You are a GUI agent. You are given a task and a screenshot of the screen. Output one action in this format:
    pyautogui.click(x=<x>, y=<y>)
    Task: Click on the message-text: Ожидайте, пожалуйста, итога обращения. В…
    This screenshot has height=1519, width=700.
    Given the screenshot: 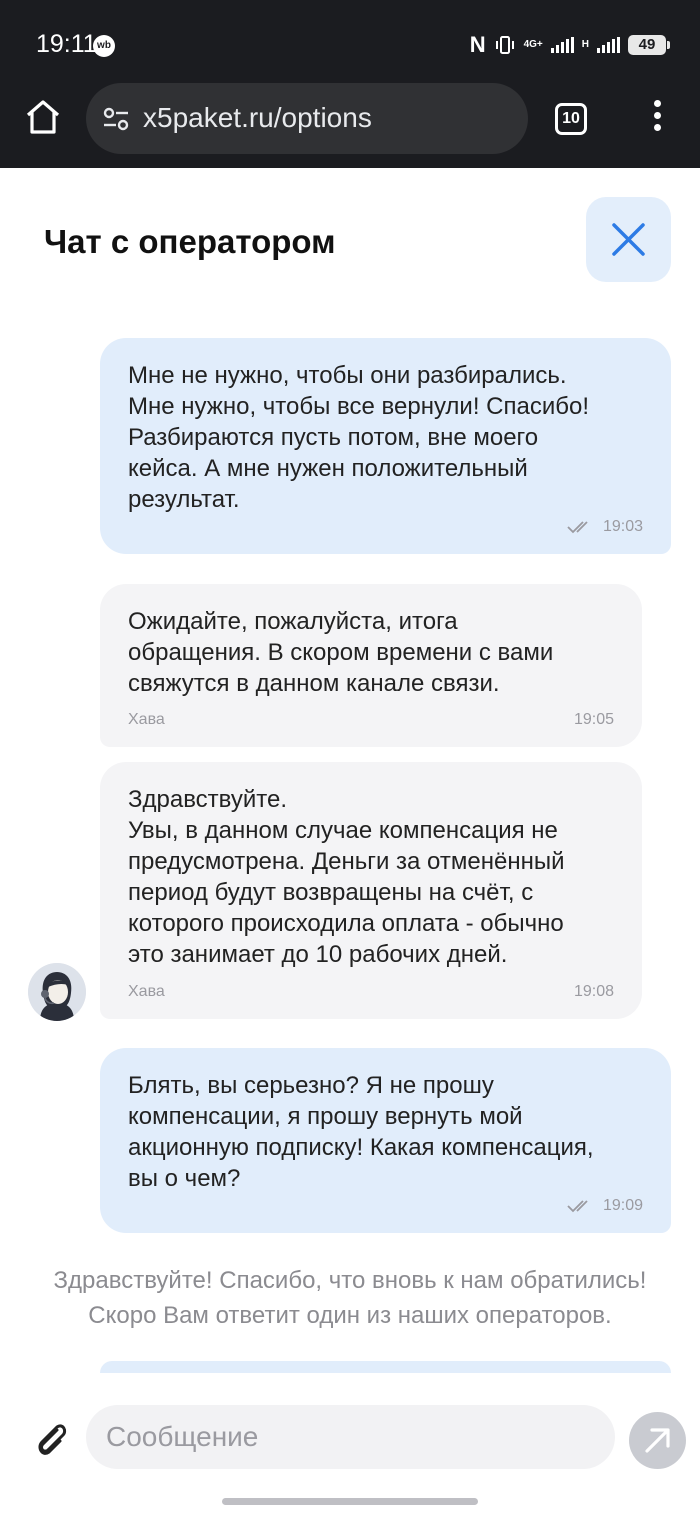 What is the action you would take?
    pyautogui.click(x=341, y=652)
    